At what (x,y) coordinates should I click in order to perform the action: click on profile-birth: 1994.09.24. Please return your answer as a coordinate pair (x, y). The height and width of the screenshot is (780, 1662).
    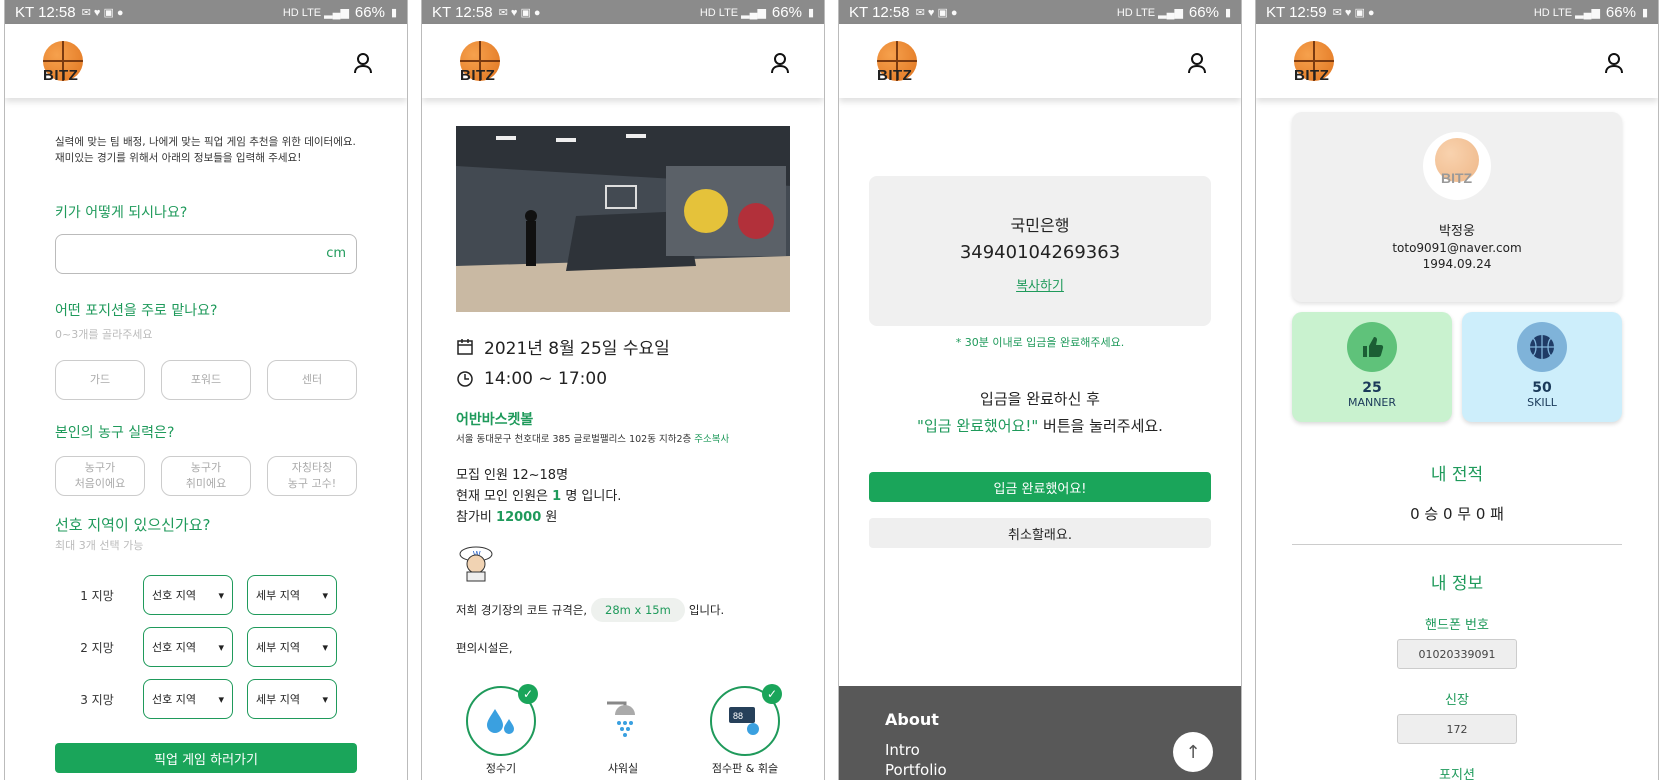
    Looking at the image, I should click on (1457, 264).